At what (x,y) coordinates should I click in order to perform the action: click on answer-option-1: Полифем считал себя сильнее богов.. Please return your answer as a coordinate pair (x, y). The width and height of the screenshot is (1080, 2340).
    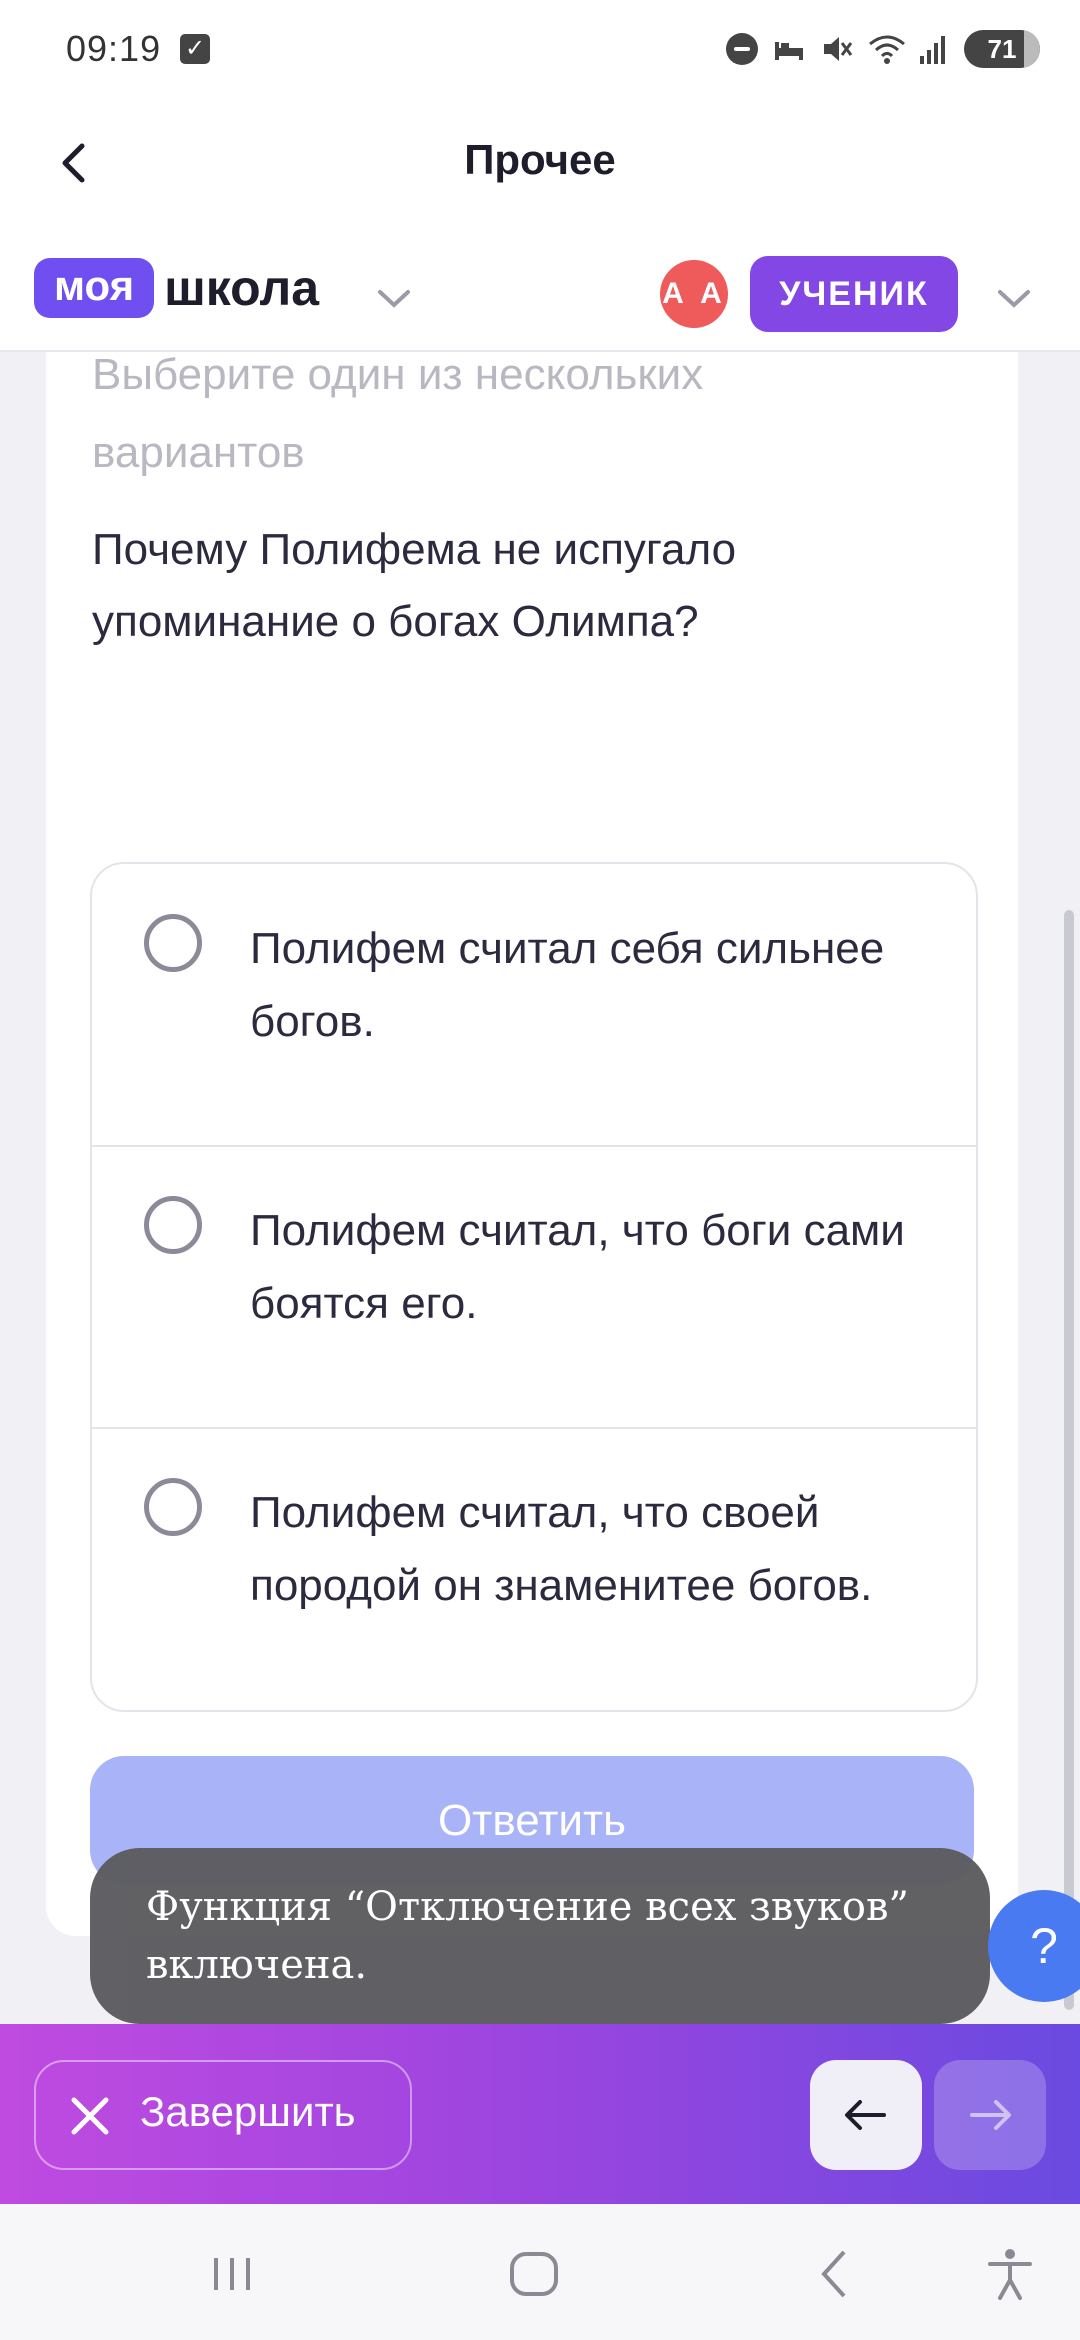
    Looking at the image, I should click on (534, 1005).